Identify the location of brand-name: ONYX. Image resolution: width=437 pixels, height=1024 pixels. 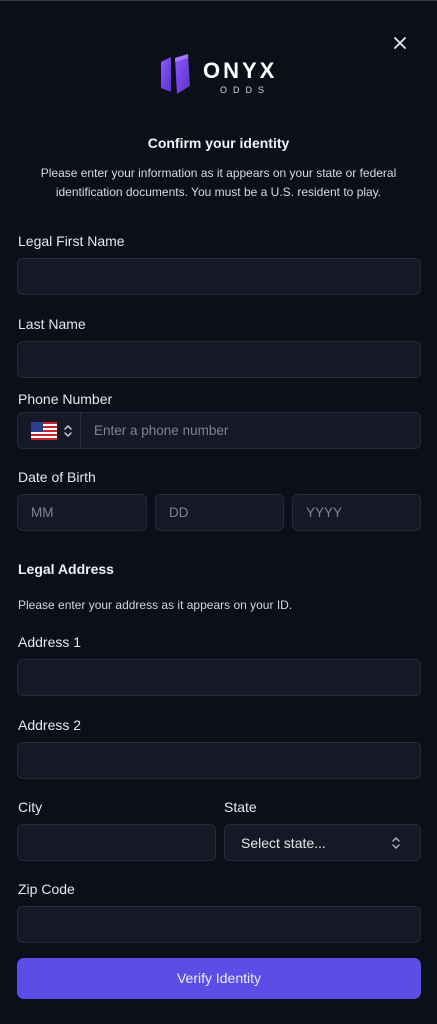
(240, 70).